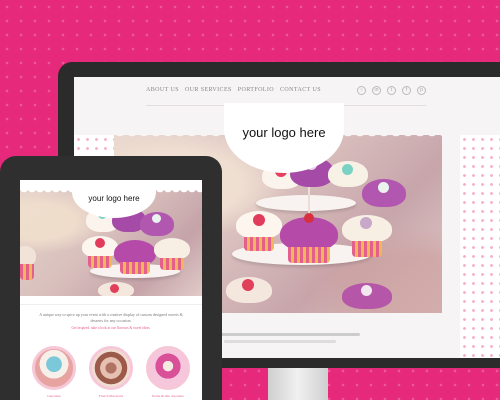  I want to click on linkedin-icon: in, so click(376, 90).